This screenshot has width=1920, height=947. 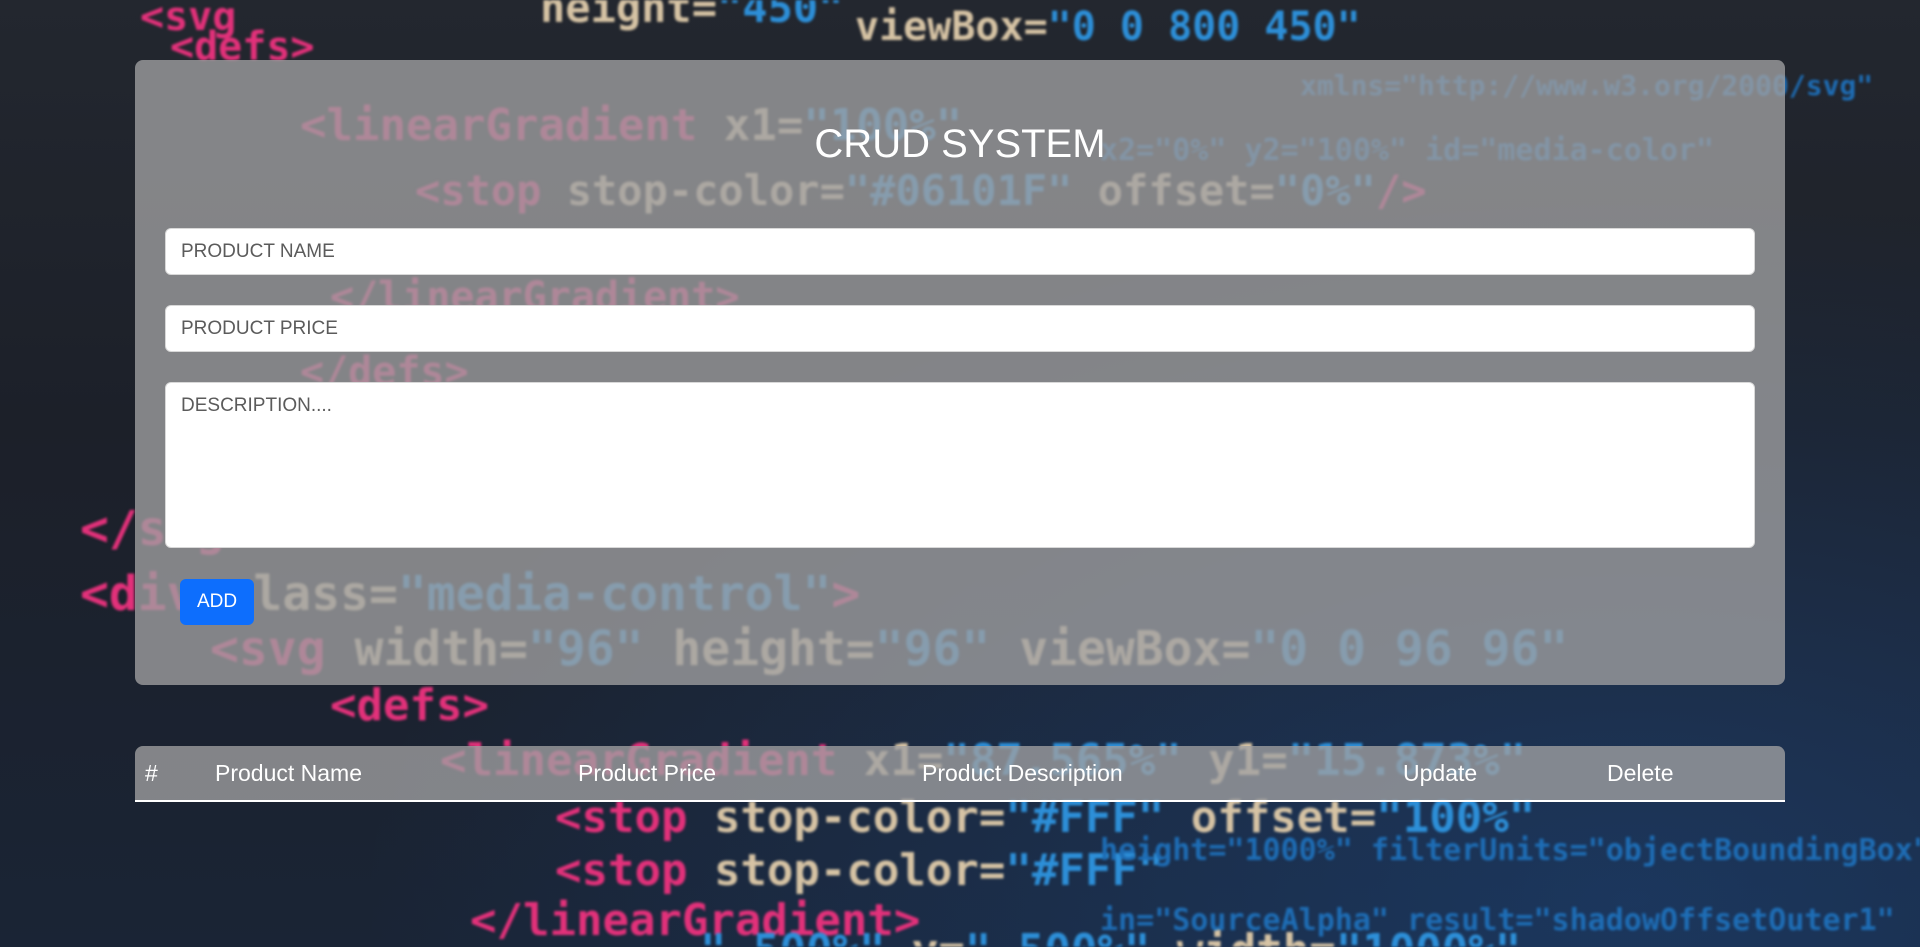 What do you see at coordinates (647, 773) in the screenshot?
I see `column-header-product-price: Product Price` at bounding box center [647, 773].